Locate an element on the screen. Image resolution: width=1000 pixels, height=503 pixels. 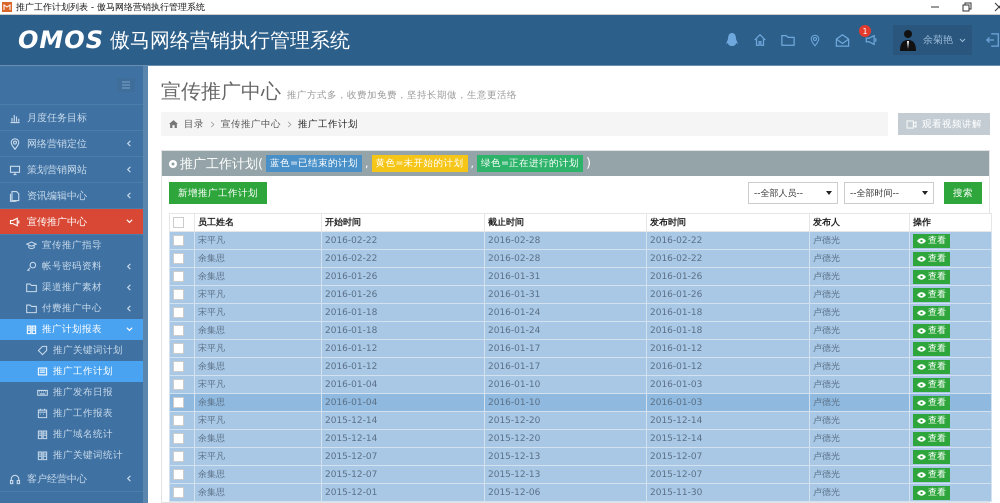
sidebar-subitem: 推广发布日报 is located at coordinates (71, 392).